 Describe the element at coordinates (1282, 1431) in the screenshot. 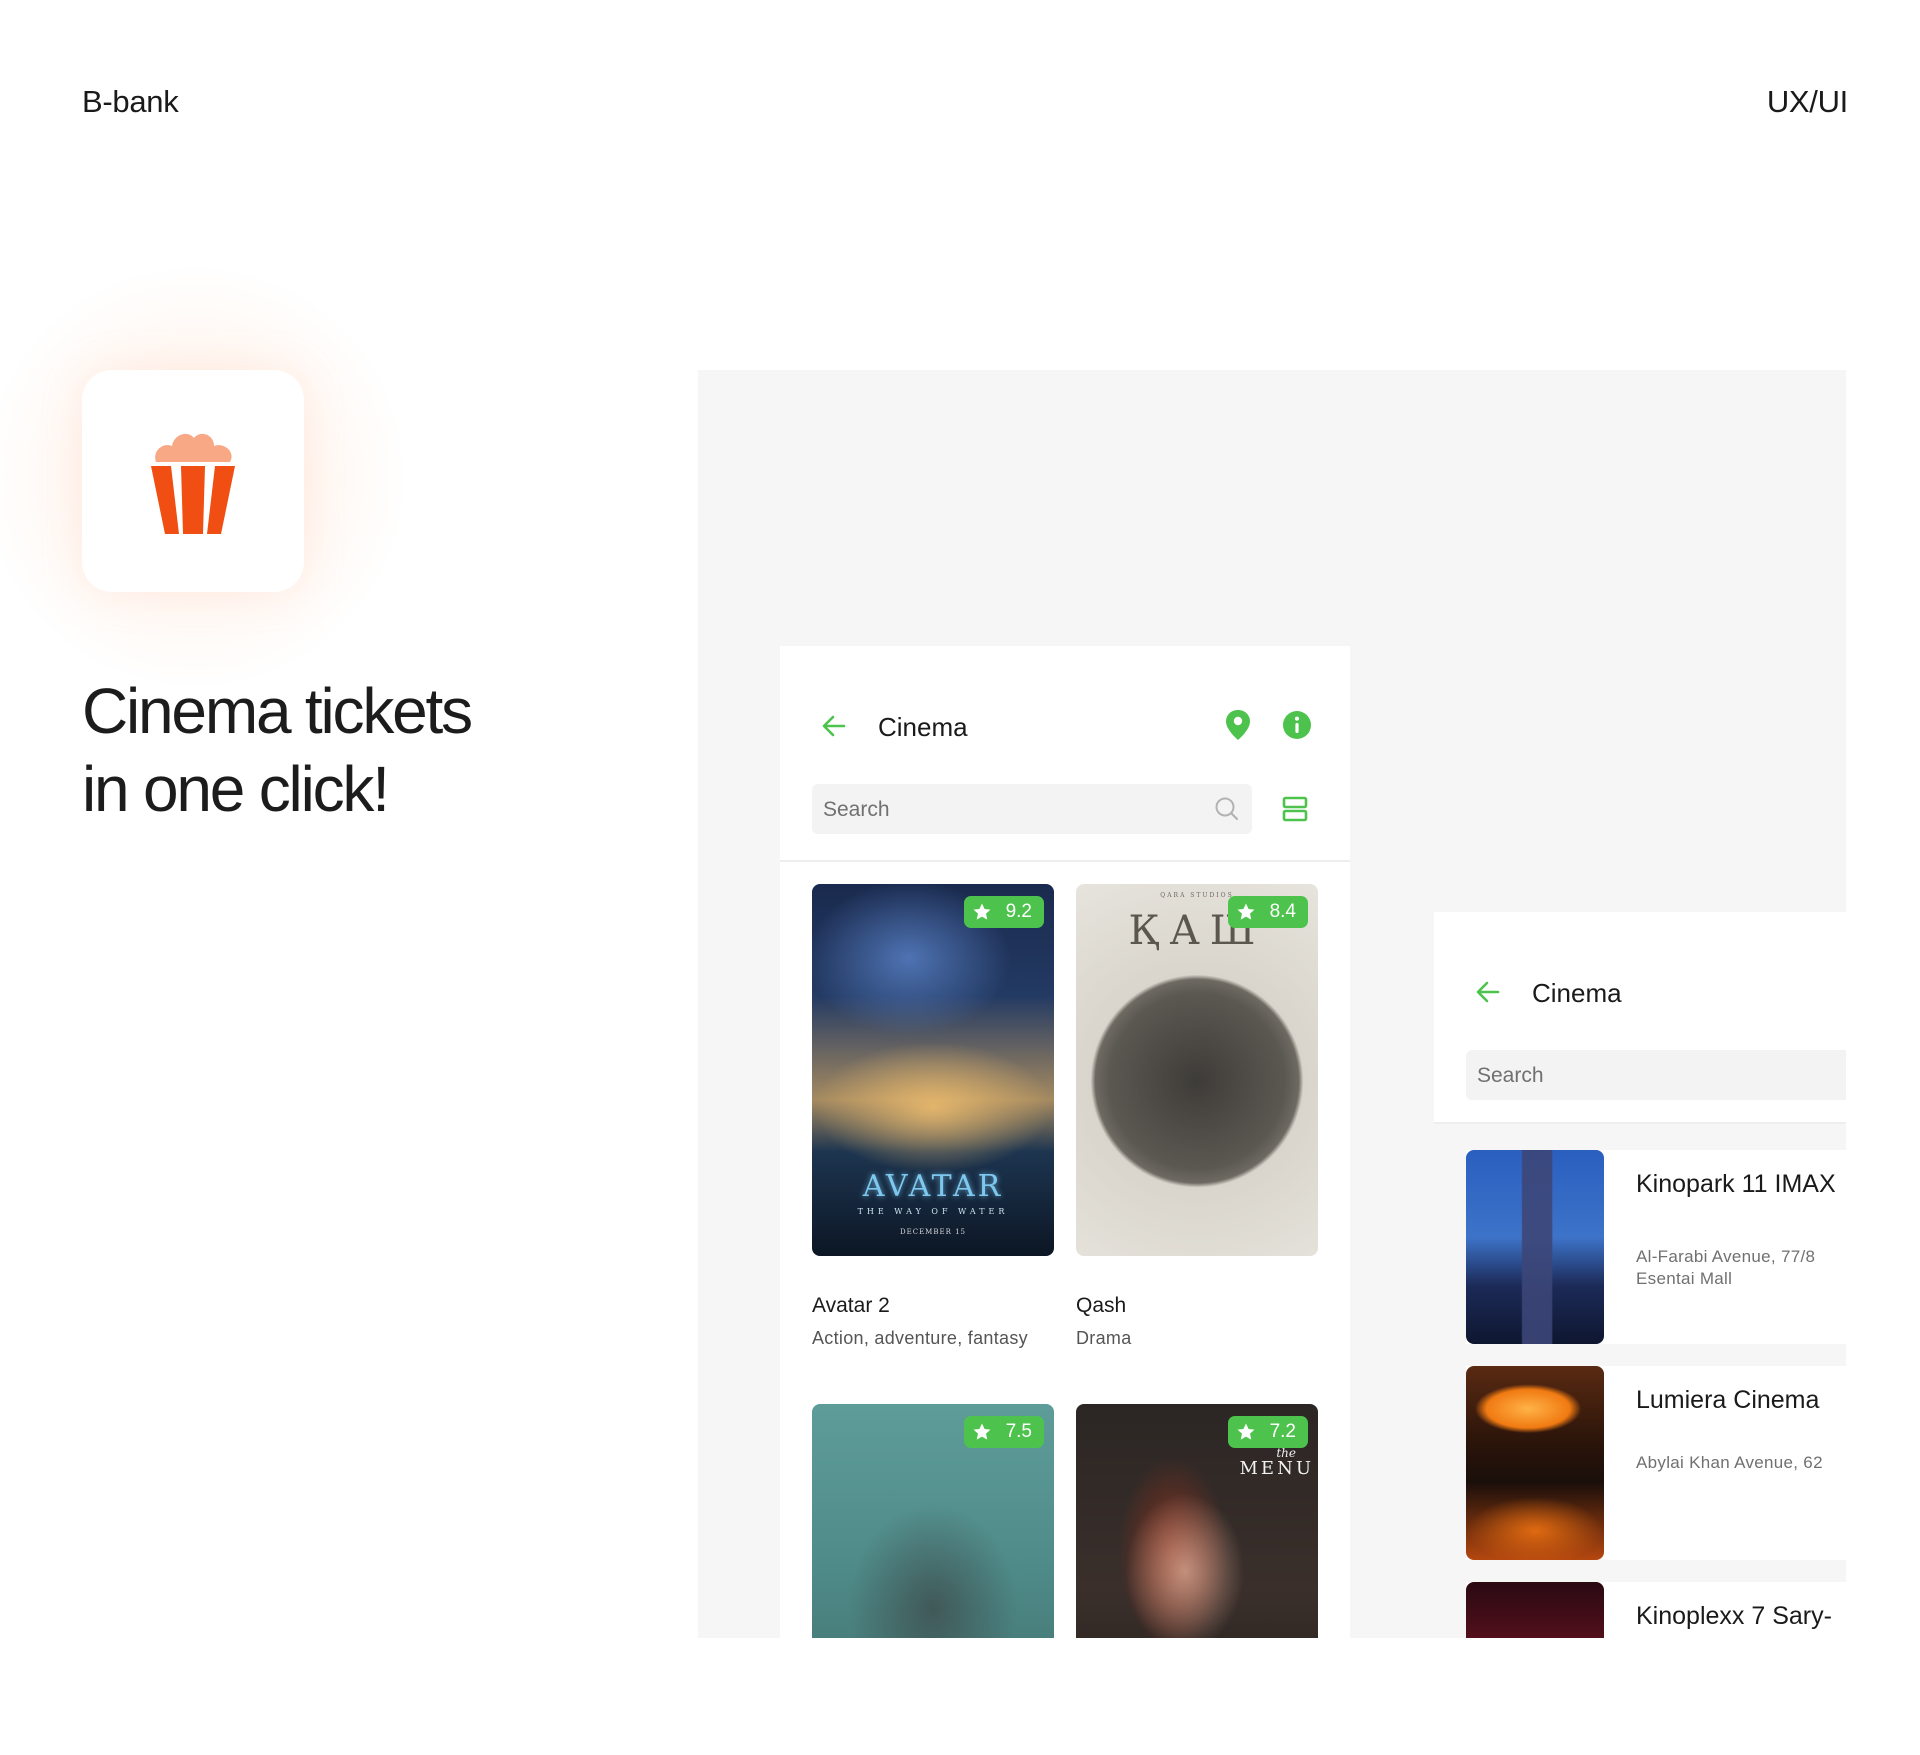

I see `rating-value: 7.2` at that location.